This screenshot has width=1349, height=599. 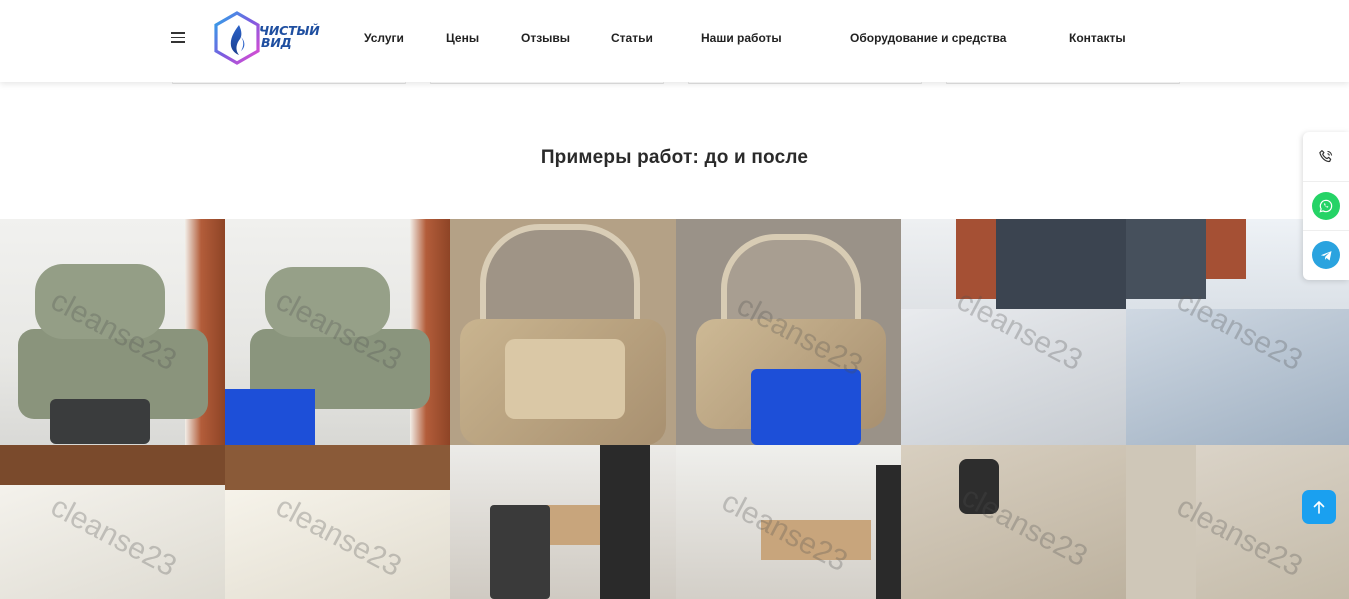 I want to click on nav-articles: Статьи, so click(x=632, y=38).